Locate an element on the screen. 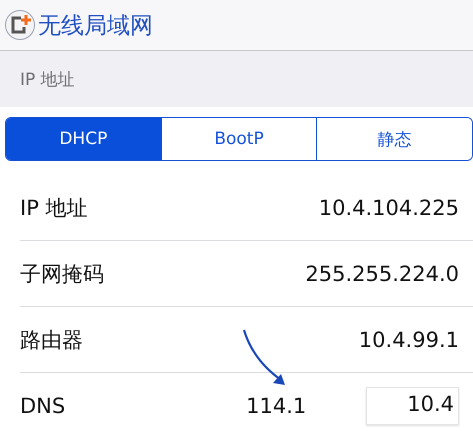 Image resolution: width=473 pixels, height=431 pixels. section-header: IP 地址 is located at coordinates (236, 79).